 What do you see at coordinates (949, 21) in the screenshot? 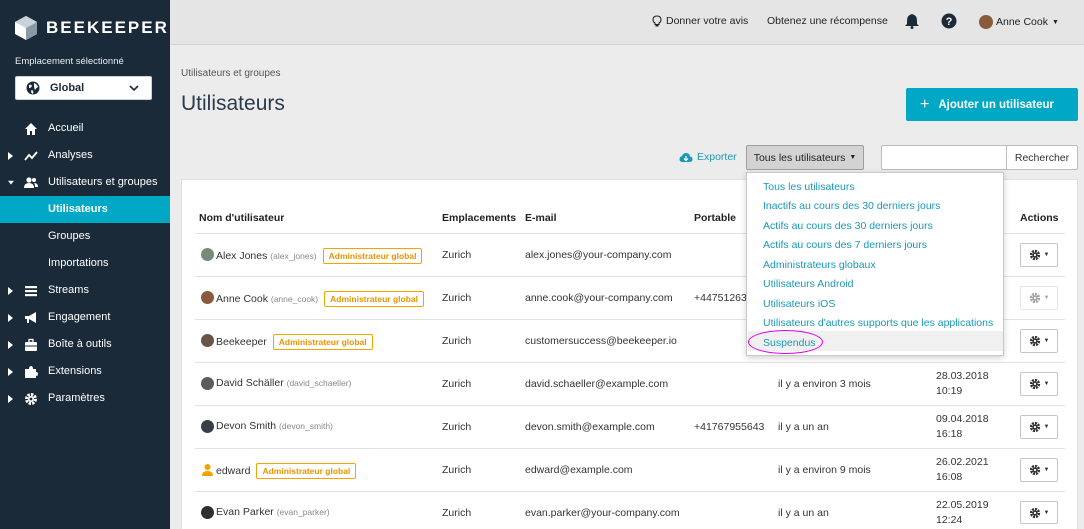
I see `help-icon: ?` at bounding box center [949, 21].